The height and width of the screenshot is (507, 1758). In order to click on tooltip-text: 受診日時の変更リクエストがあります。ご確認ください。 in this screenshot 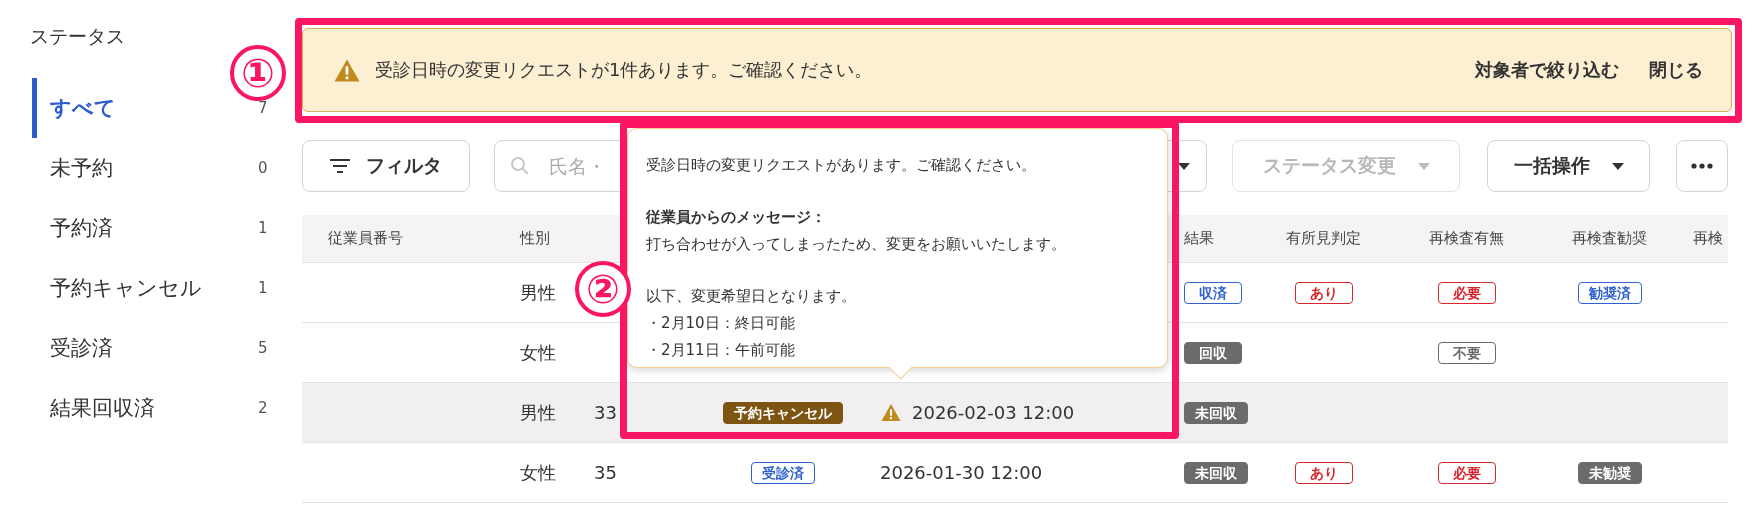, I will do `click(841, 166)`.